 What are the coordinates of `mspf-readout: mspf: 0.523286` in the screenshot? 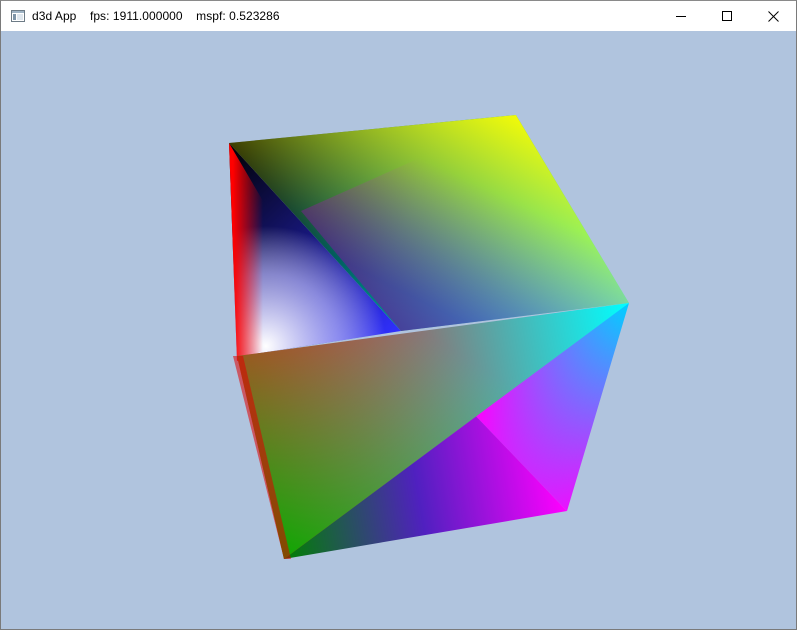 It's located at (238, 16).